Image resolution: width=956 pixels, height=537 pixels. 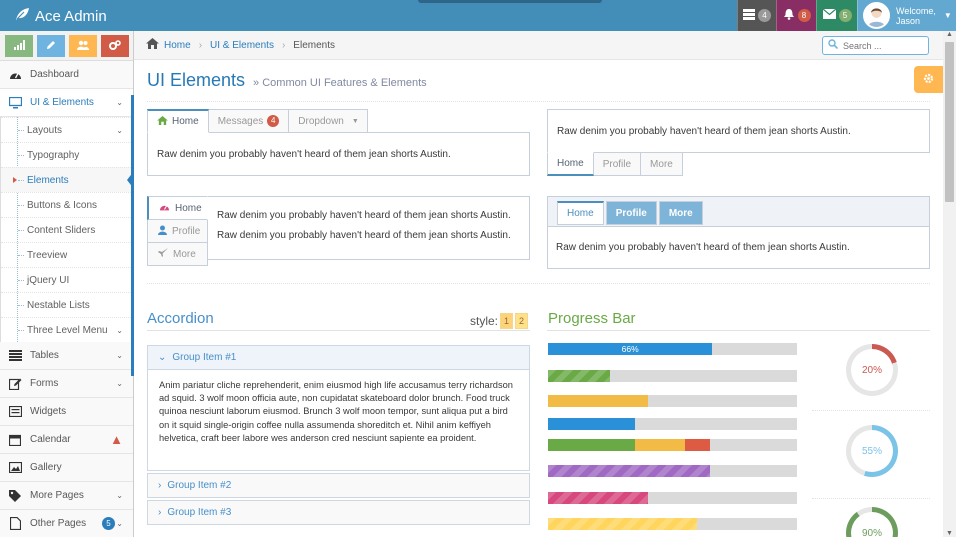 I want to click on picture-icon, so click(x=15, y=468).